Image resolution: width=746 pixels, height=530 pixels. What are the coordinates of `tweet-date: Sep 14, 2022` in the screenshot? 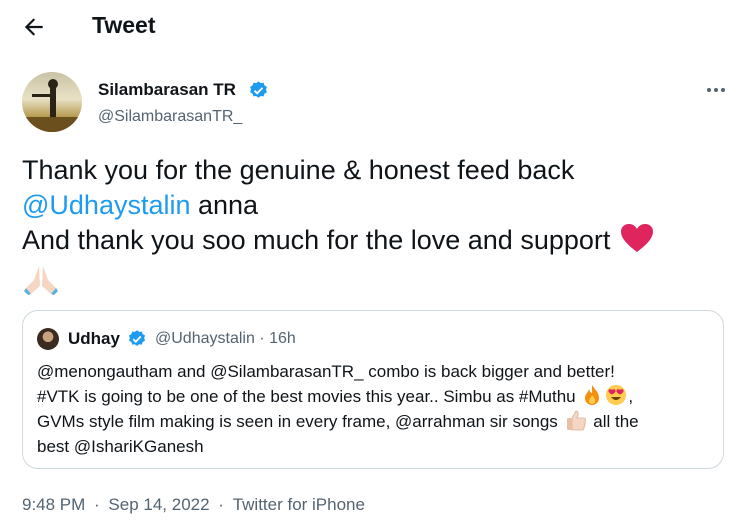 It's located at (158, 504).